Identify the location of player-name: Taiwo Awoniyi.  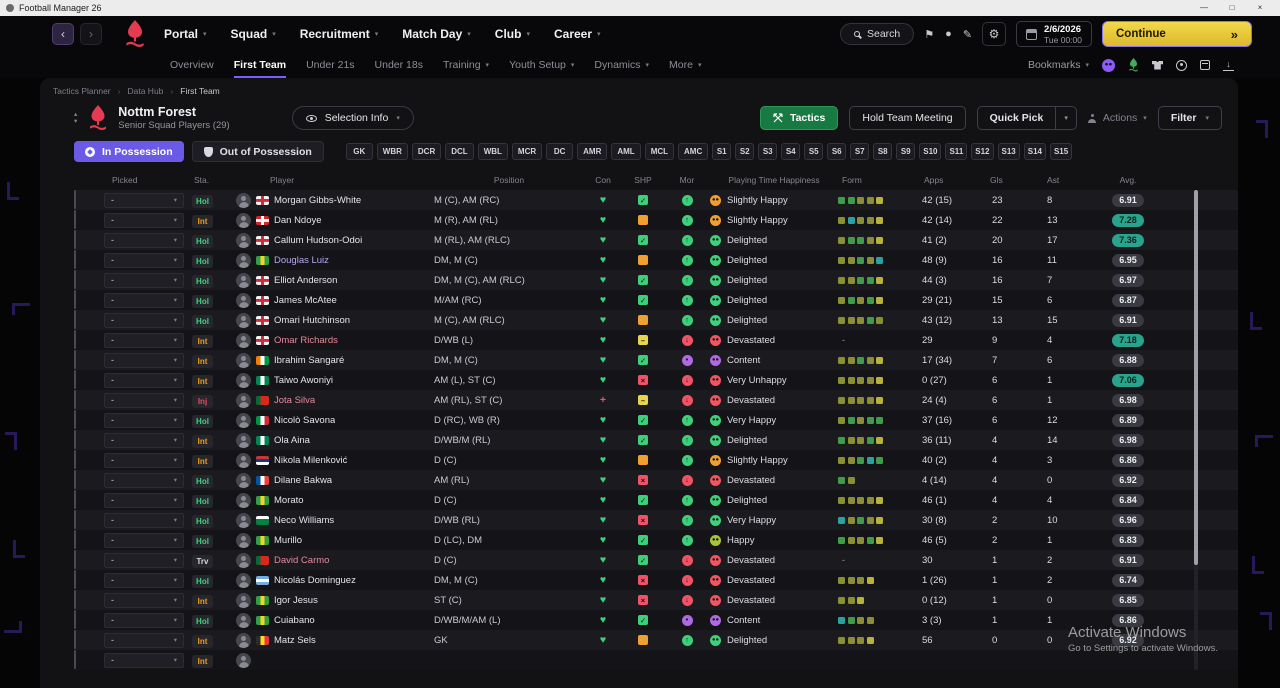
(303, 380).